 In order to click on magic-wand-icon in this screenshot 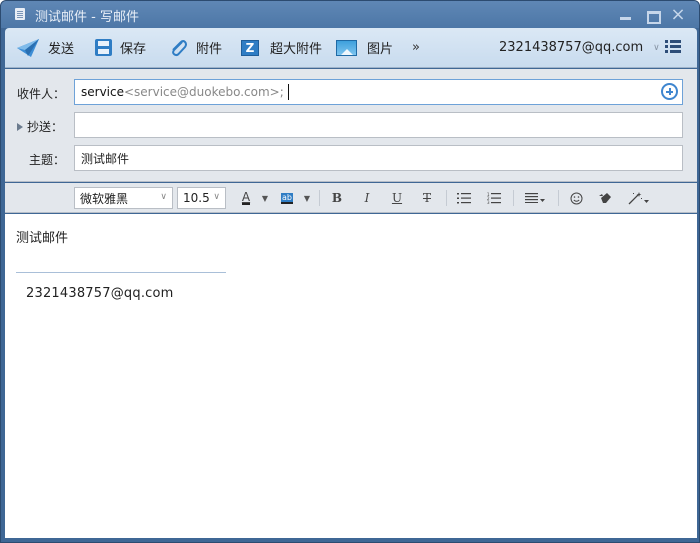, I will do `click(638, 197)`.